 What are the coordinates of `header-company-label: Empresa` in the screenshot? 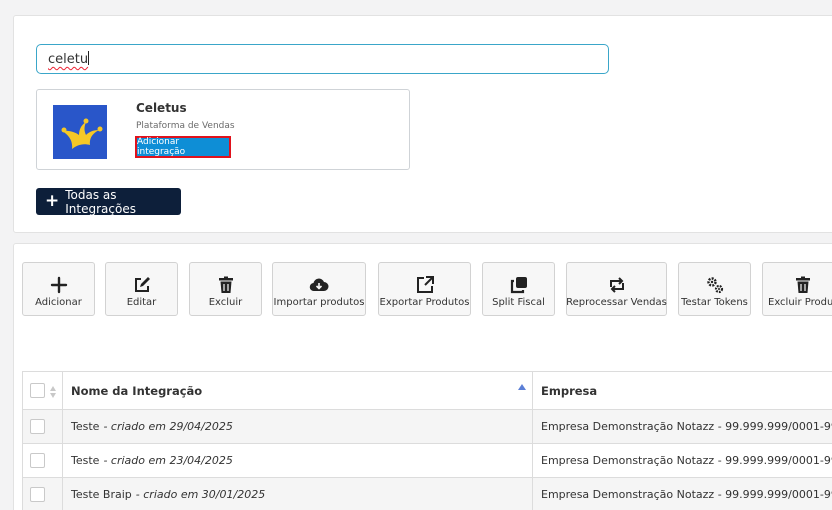 It's located at (569, 390).